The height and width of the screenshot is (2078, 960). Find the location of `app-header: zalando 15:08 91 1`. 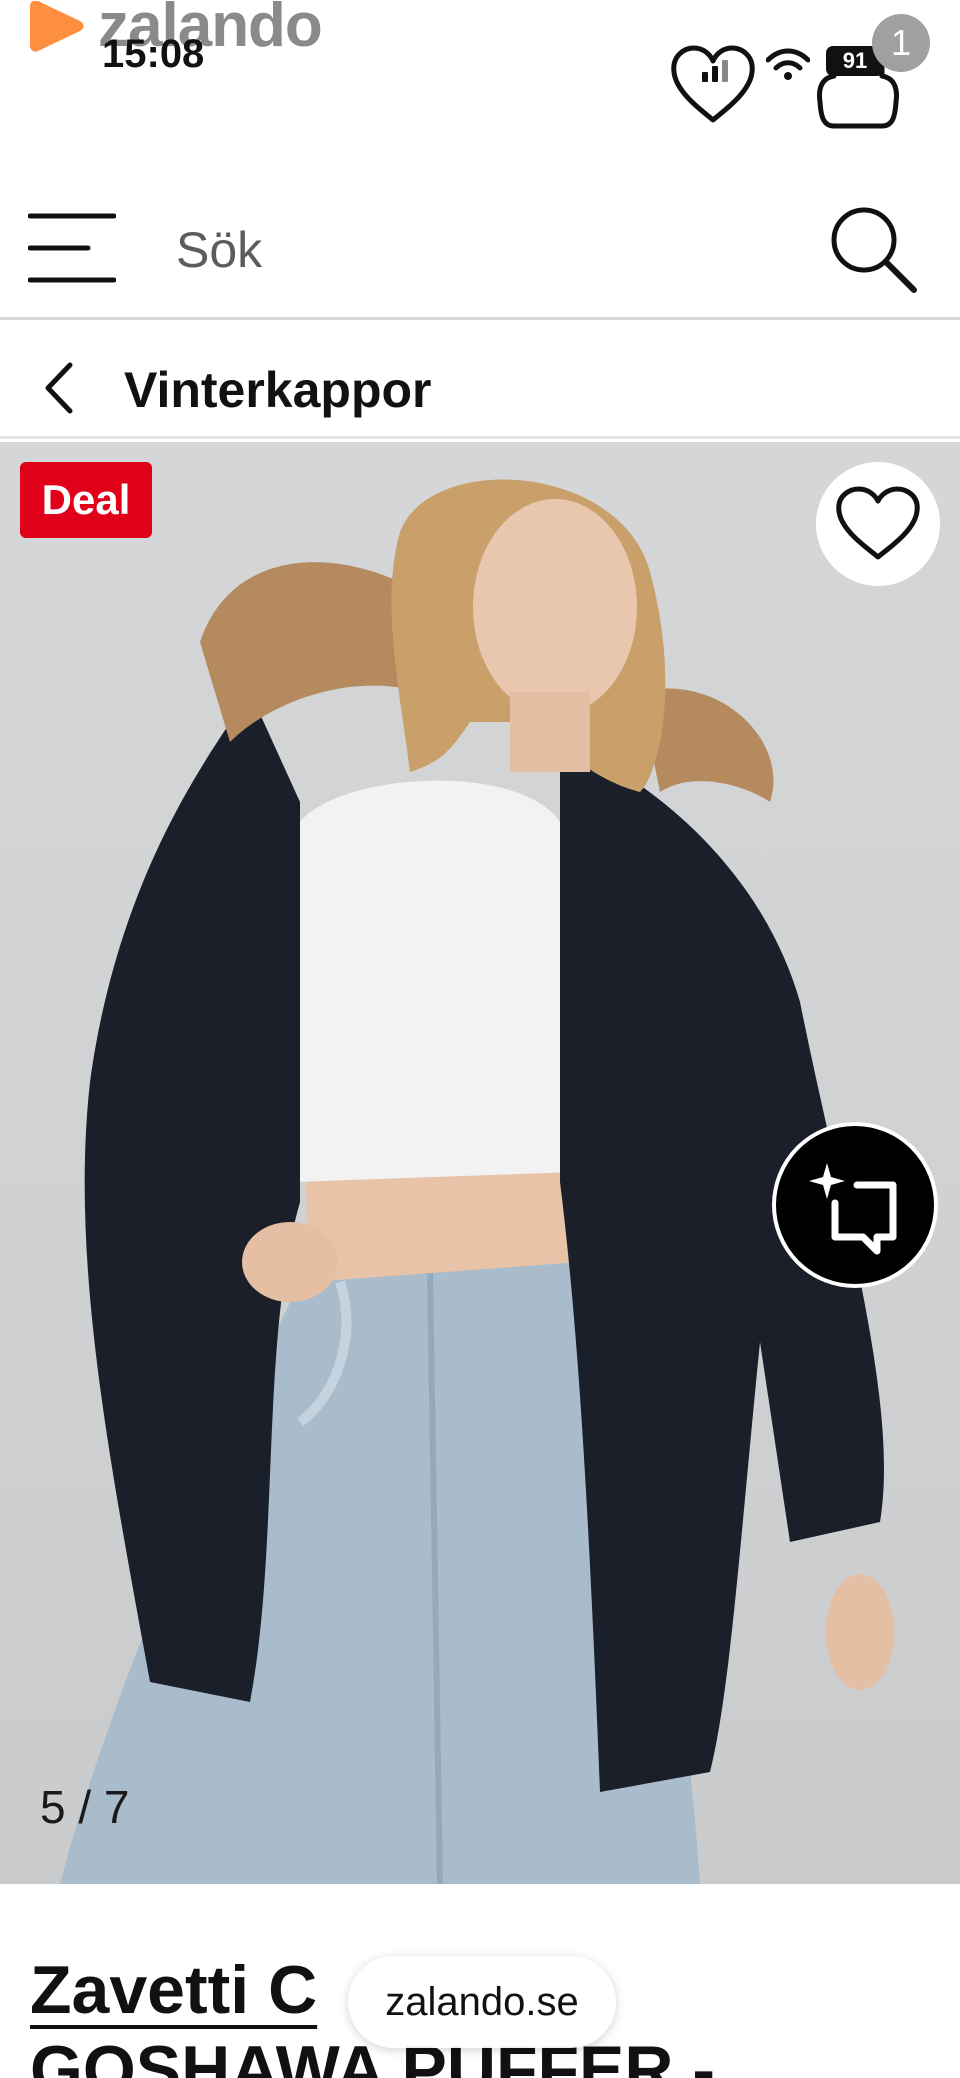

app-header: zalando 15:08 91 1 is located at coordinates (480, 80).